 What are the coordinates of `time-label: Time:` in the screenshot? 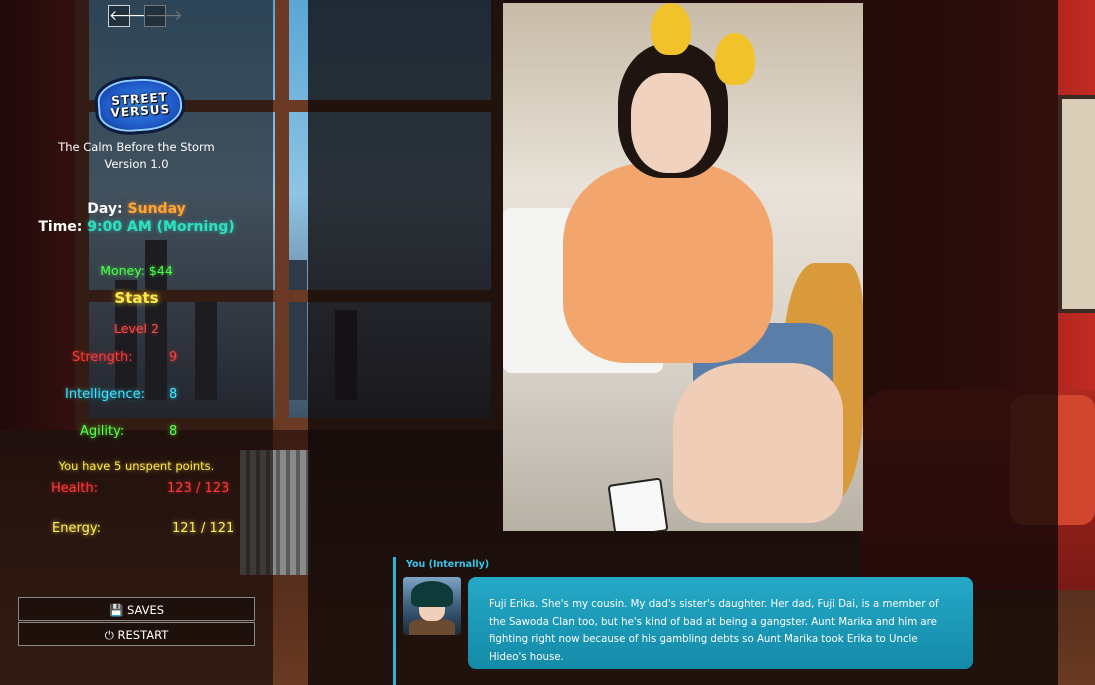 It's located at (60, 227).